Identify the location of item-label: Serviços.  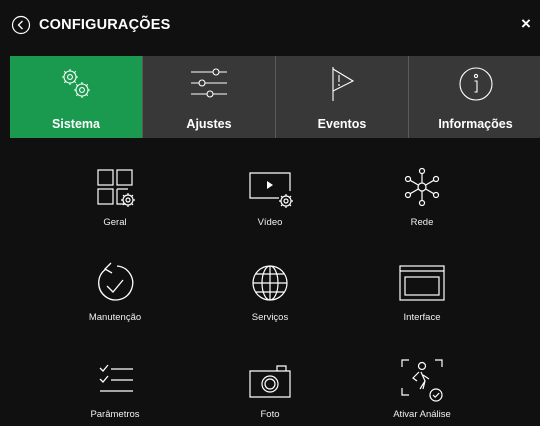
(270, 317).